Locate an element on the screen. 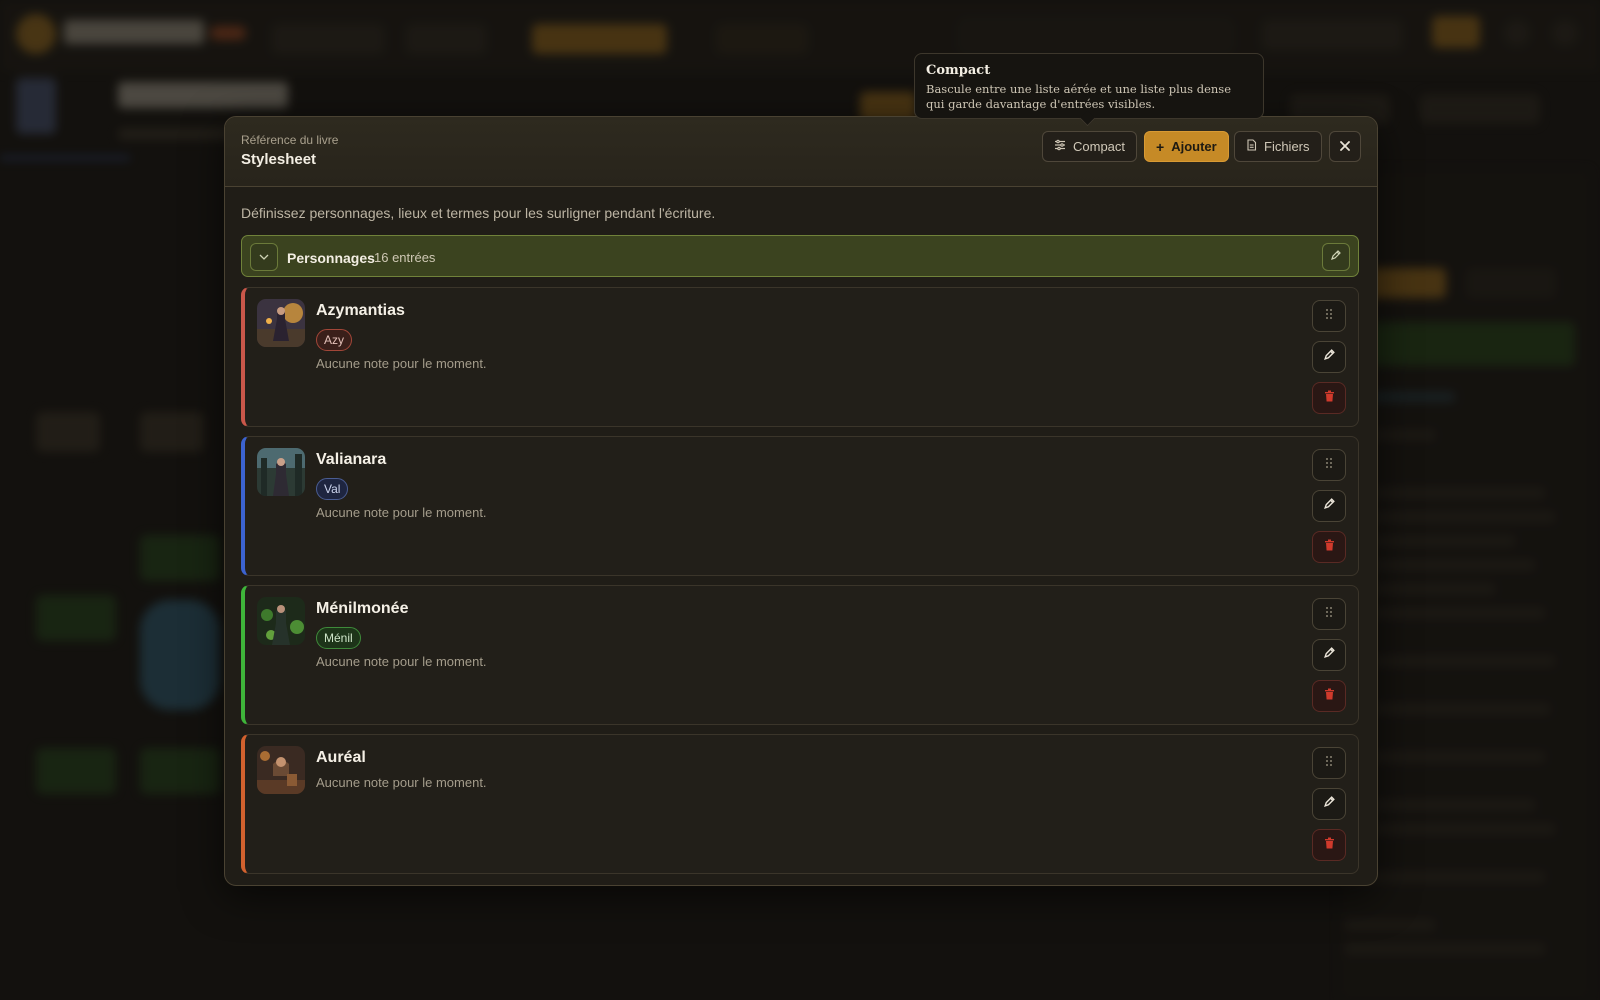 Image resolution: width=1600 pixels, height=1000 pixels. close-icon is located at coordinates (1345, 146).